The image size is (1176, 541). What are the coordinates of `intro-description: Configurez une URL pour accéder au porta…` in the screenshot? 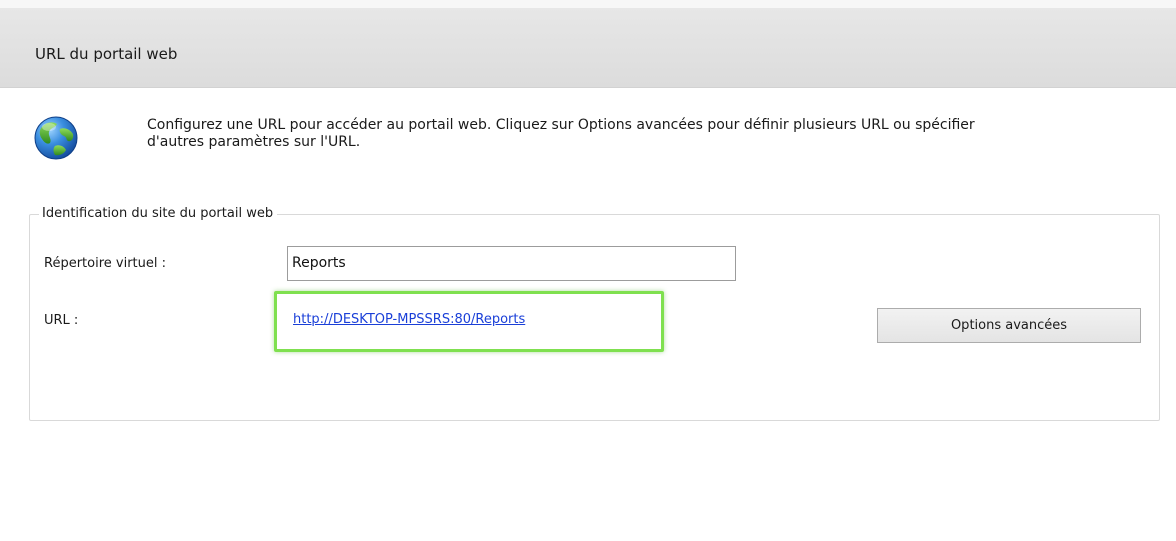 It's located at (647, 134).